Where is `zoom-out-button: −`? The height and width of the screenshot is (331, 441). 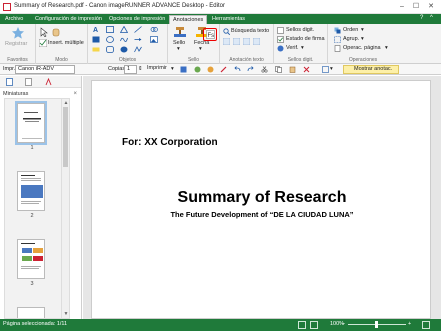
zoom-out-button: − is located at coordinates (343, 324).